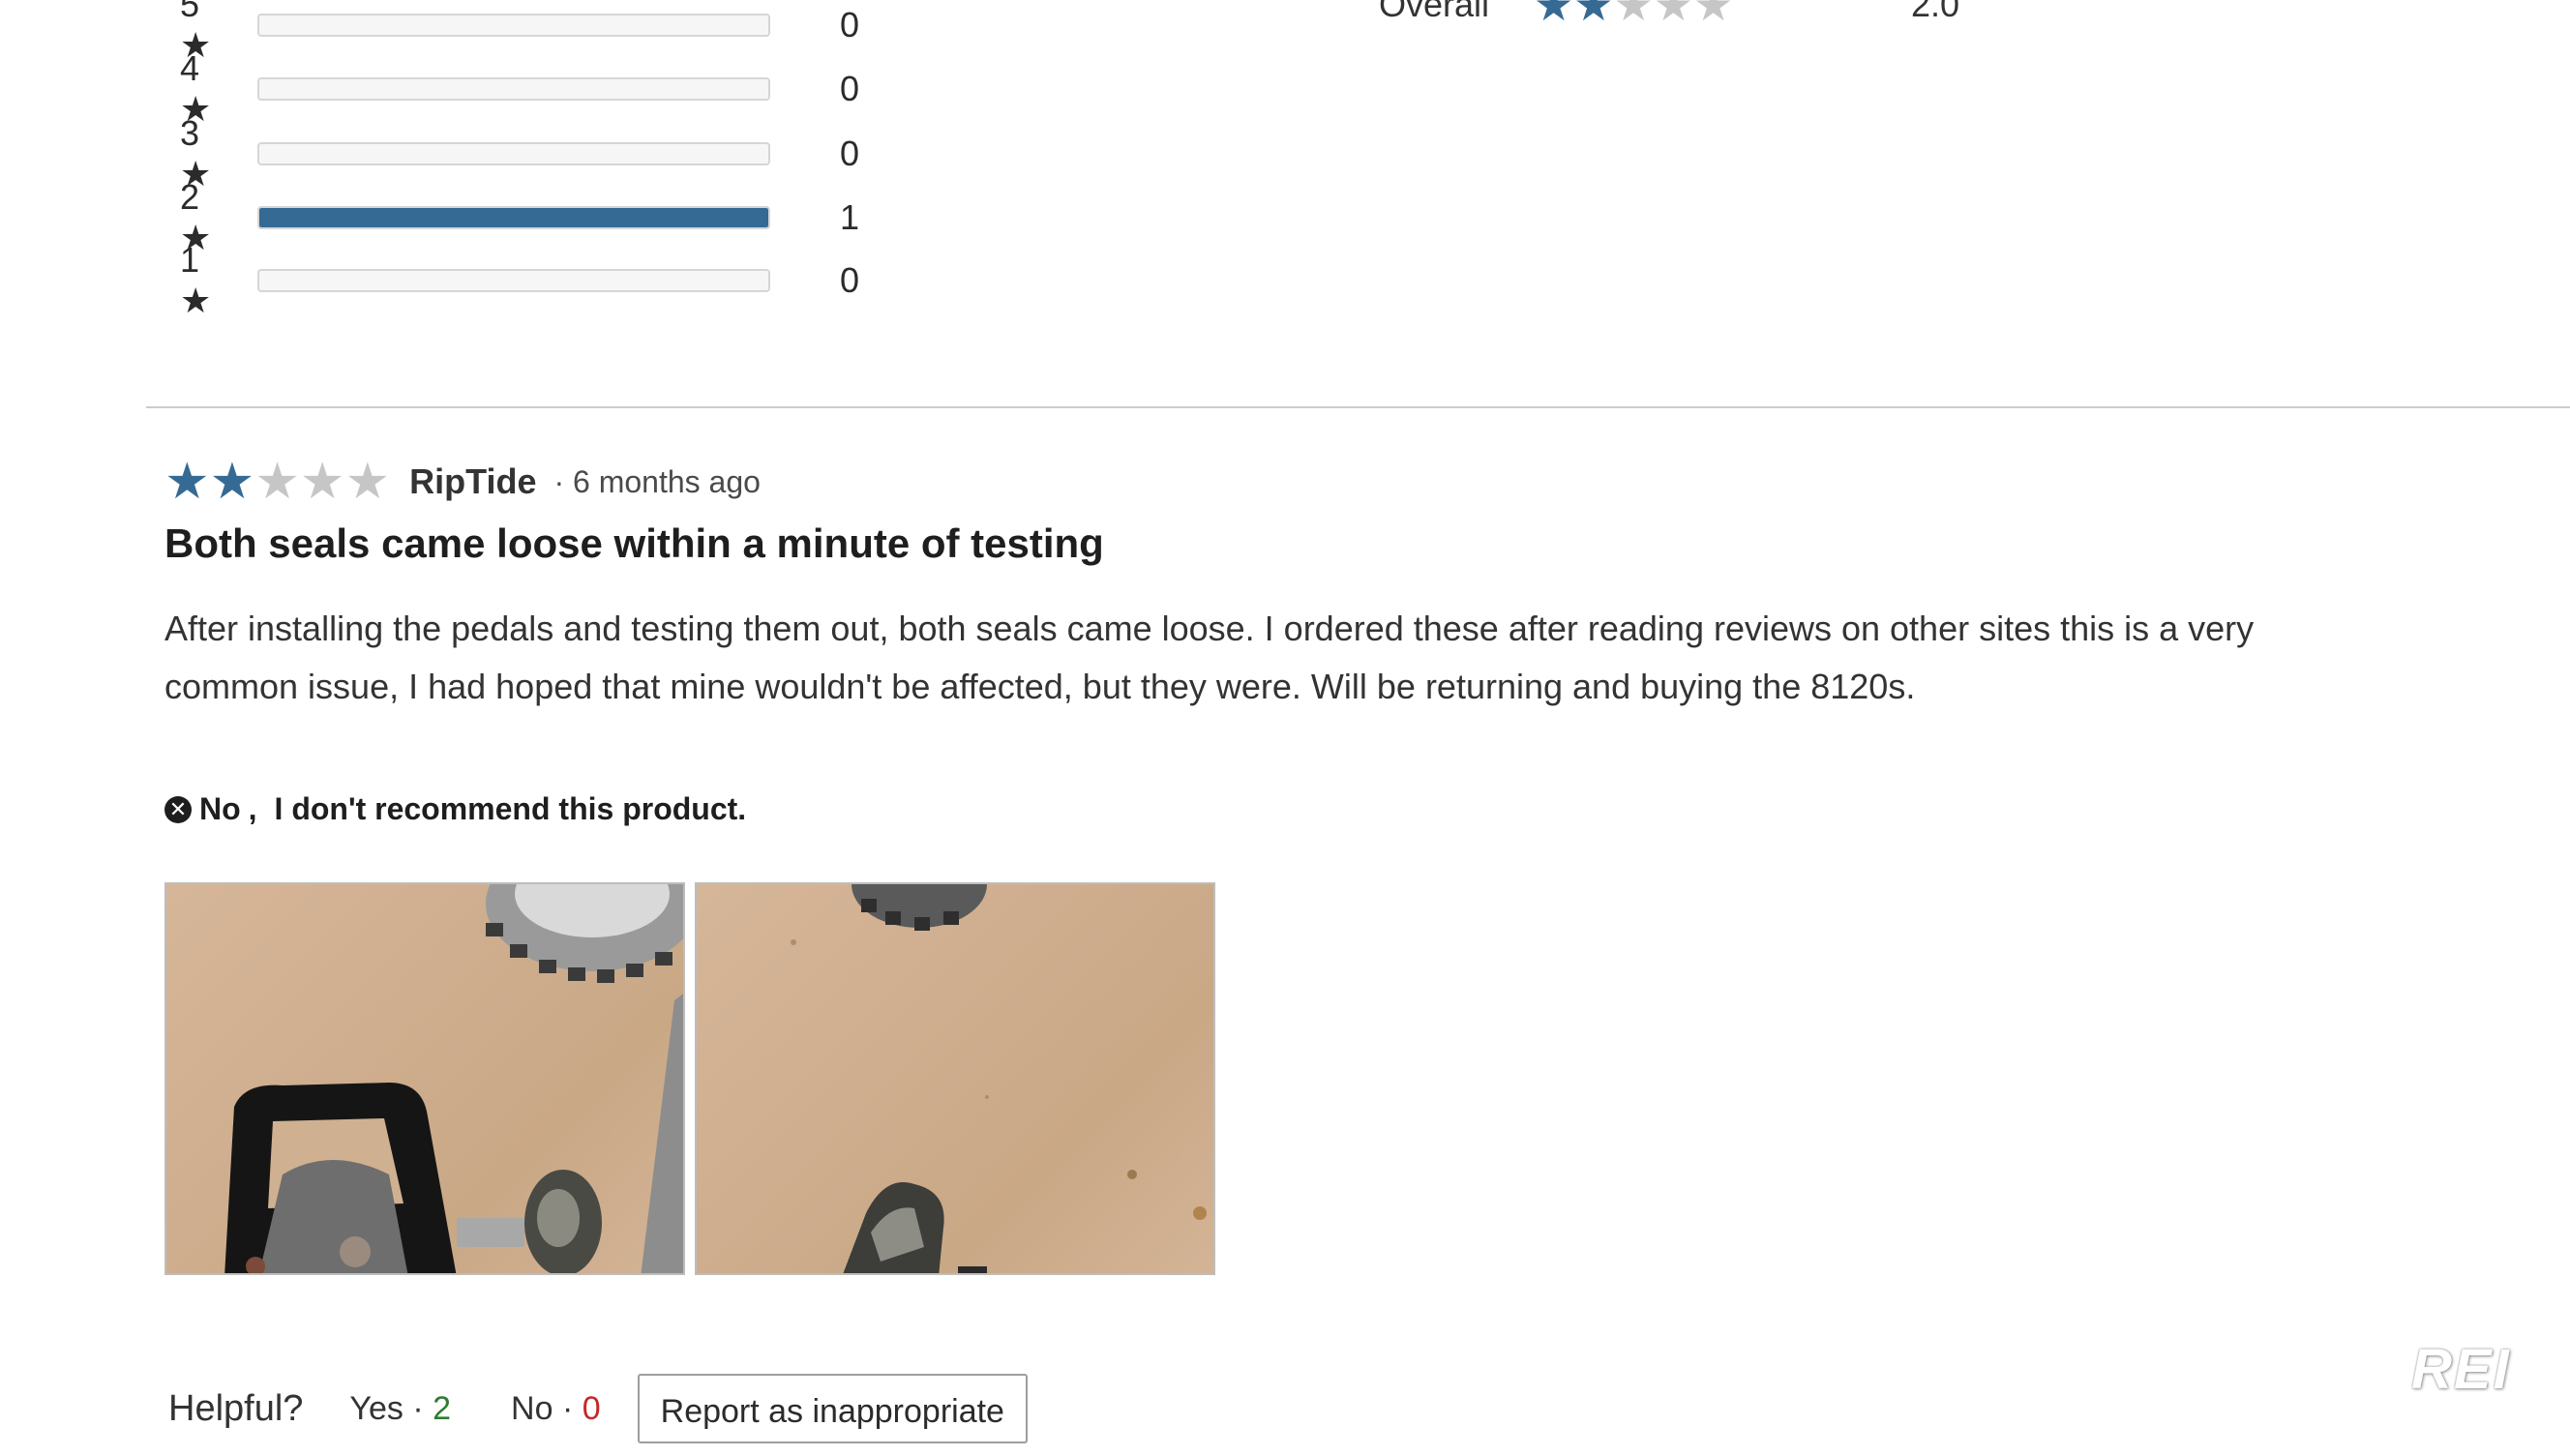 This screenshot has width=2570, height=1456. Describe the element at coordinates (236, 1408) in the screenshot. I see `helpful-label: Helpful?` at that location.